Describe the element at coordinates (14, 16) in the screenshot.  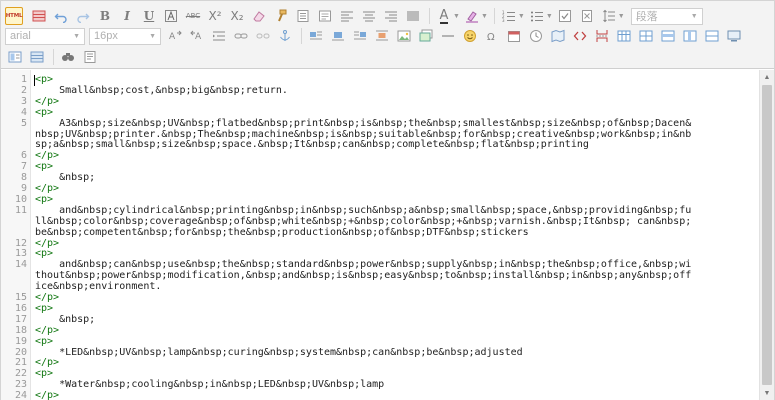
I see `html-source-button: HTML` at that location.